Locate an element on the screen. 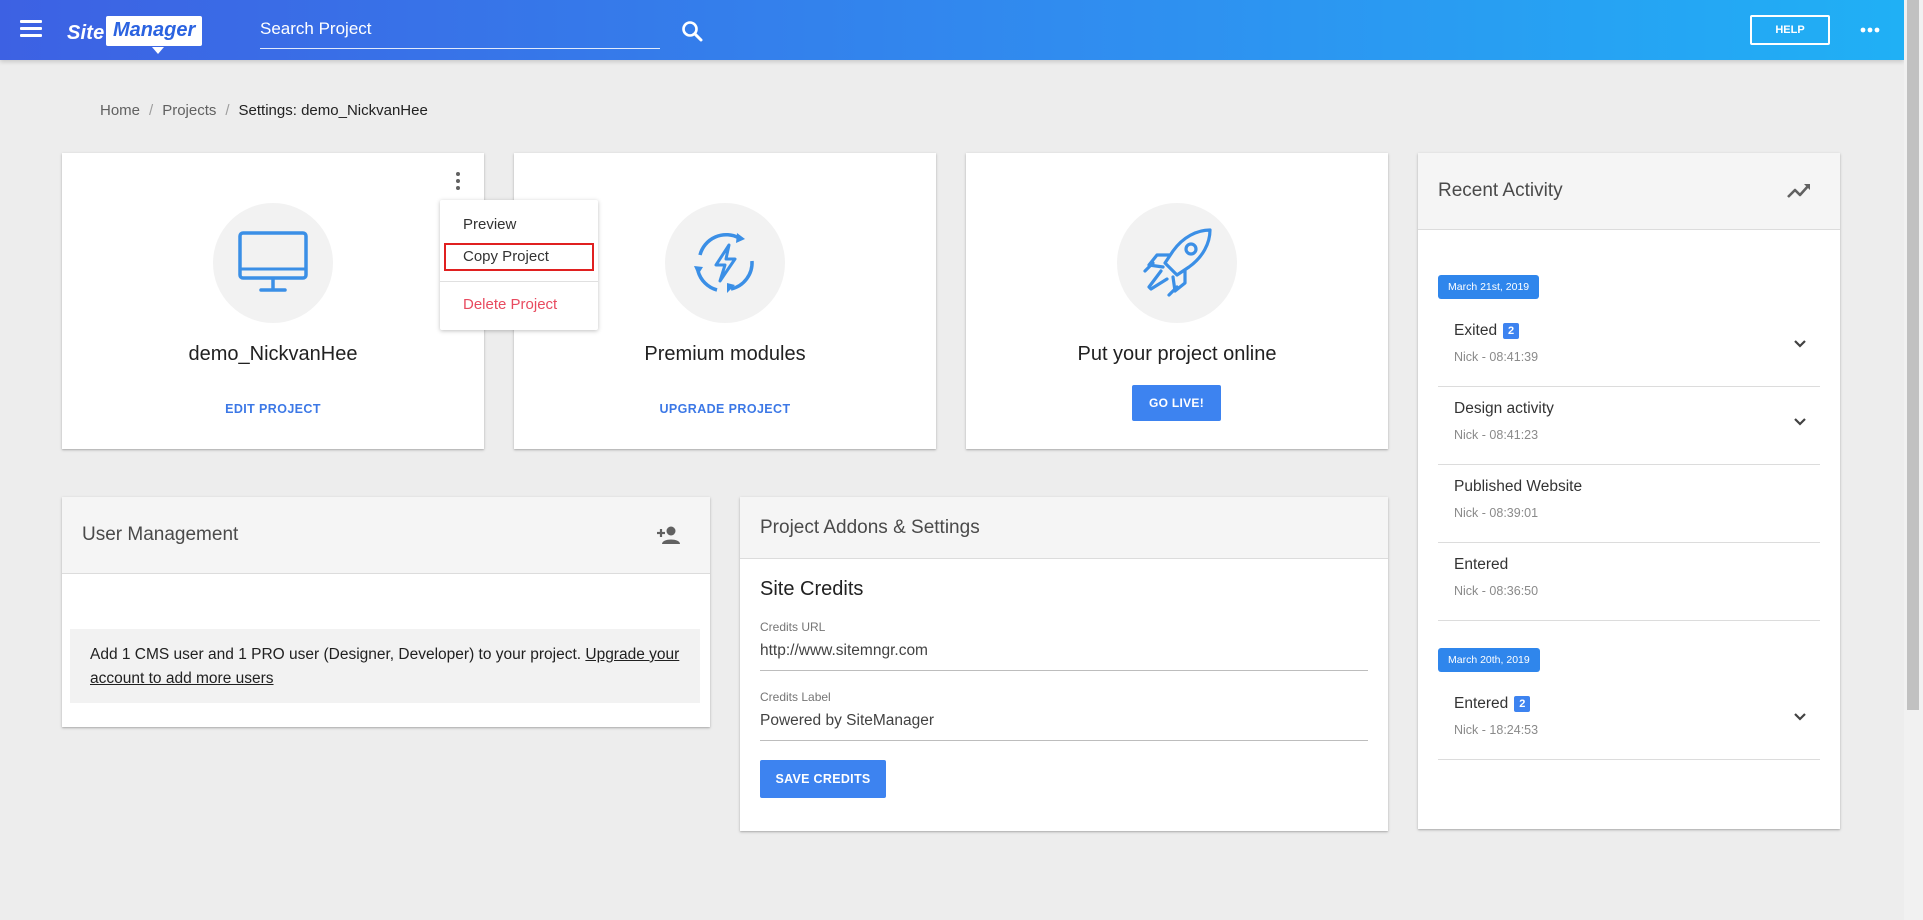 This screenshot has width=1923, height=920. upgrade-project-button: UPGRADE PROJECT is located at coordinates (725, 409).